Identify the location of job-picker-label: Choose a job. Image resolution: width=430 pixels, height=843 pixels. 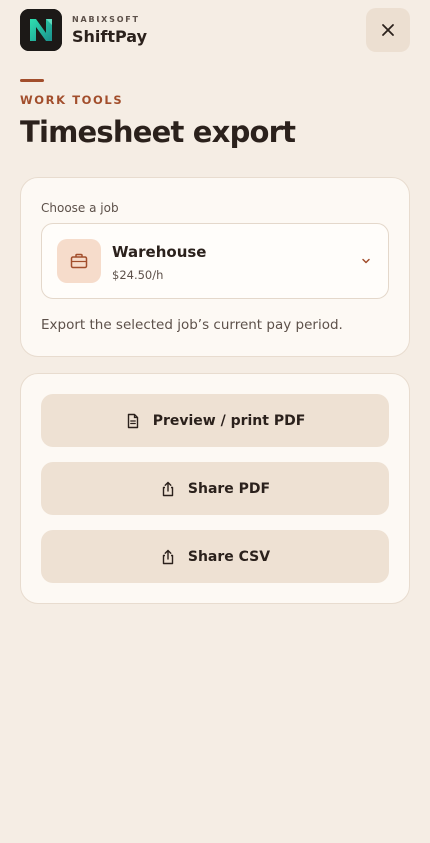
(80, 208).